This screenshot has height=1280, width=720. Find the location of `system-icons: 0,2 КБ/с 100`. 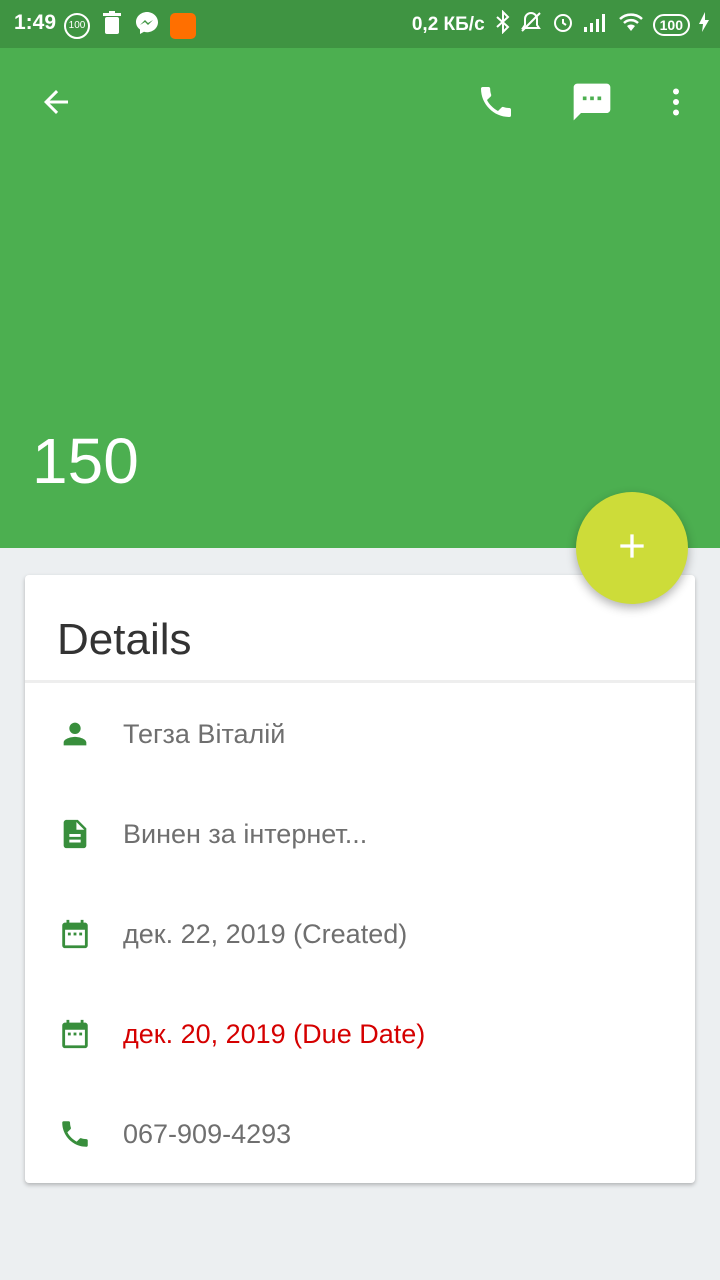

system-icons: 0,2 КБ/с 100 is located at coordinates (560, 24).